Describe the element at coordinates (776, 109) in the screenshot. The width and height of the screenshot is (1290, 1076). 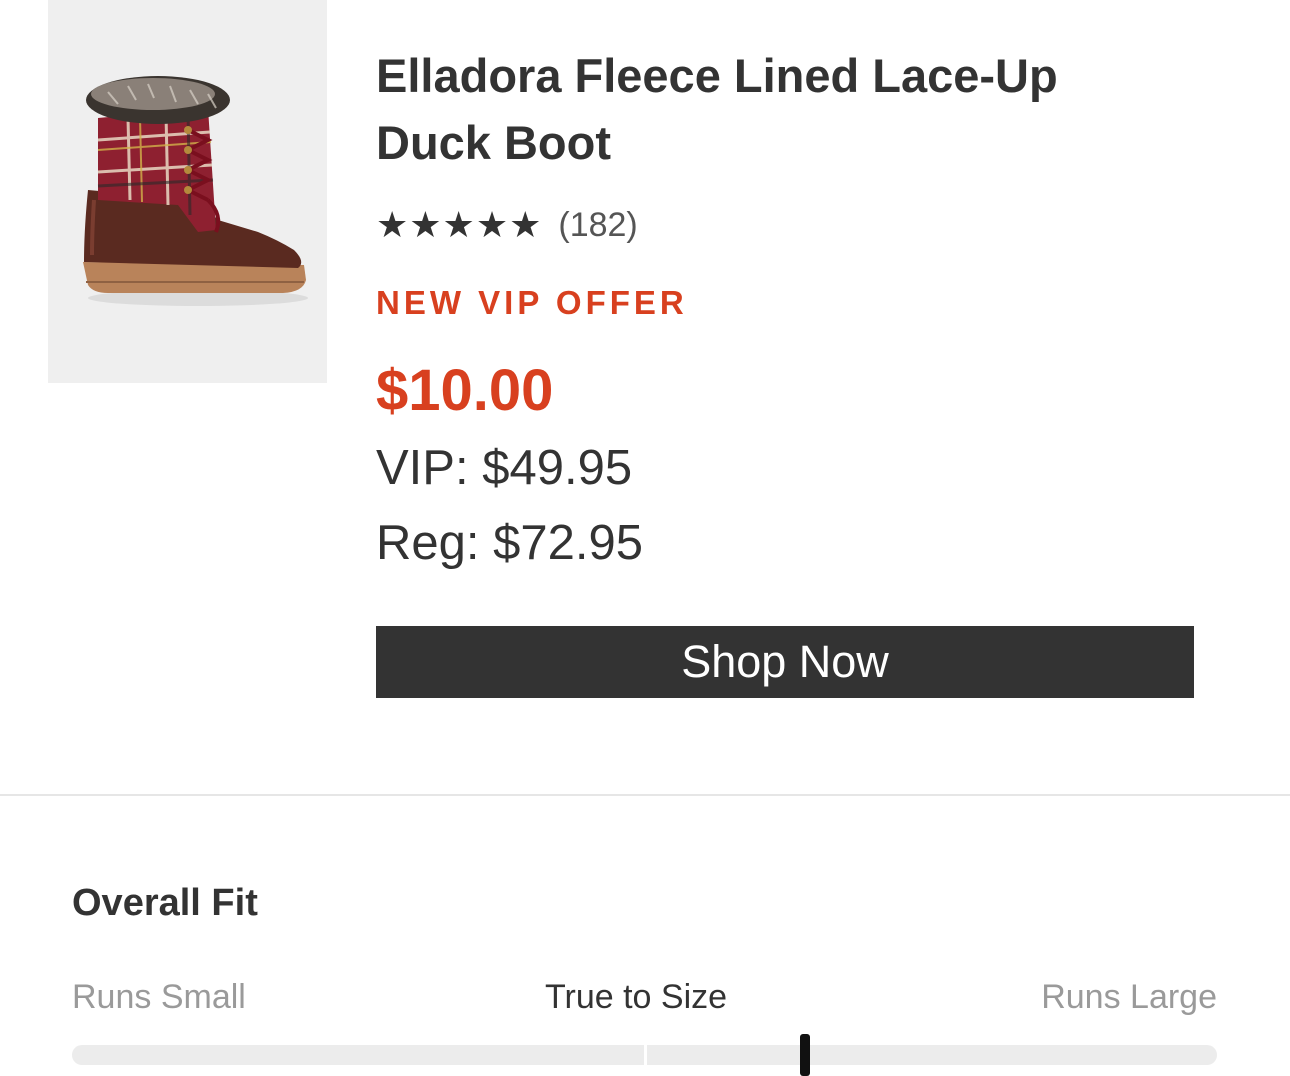
I see `product-title: Elladora Fleece Lined Lace-Up Duck Boot` at that location.